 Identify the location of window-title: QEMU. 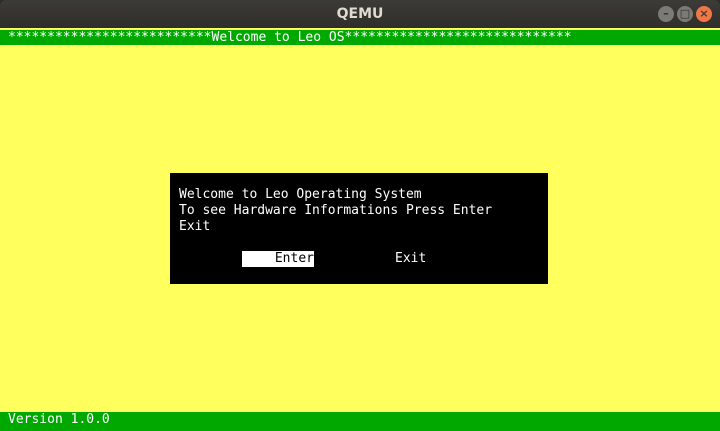
(360, 14).